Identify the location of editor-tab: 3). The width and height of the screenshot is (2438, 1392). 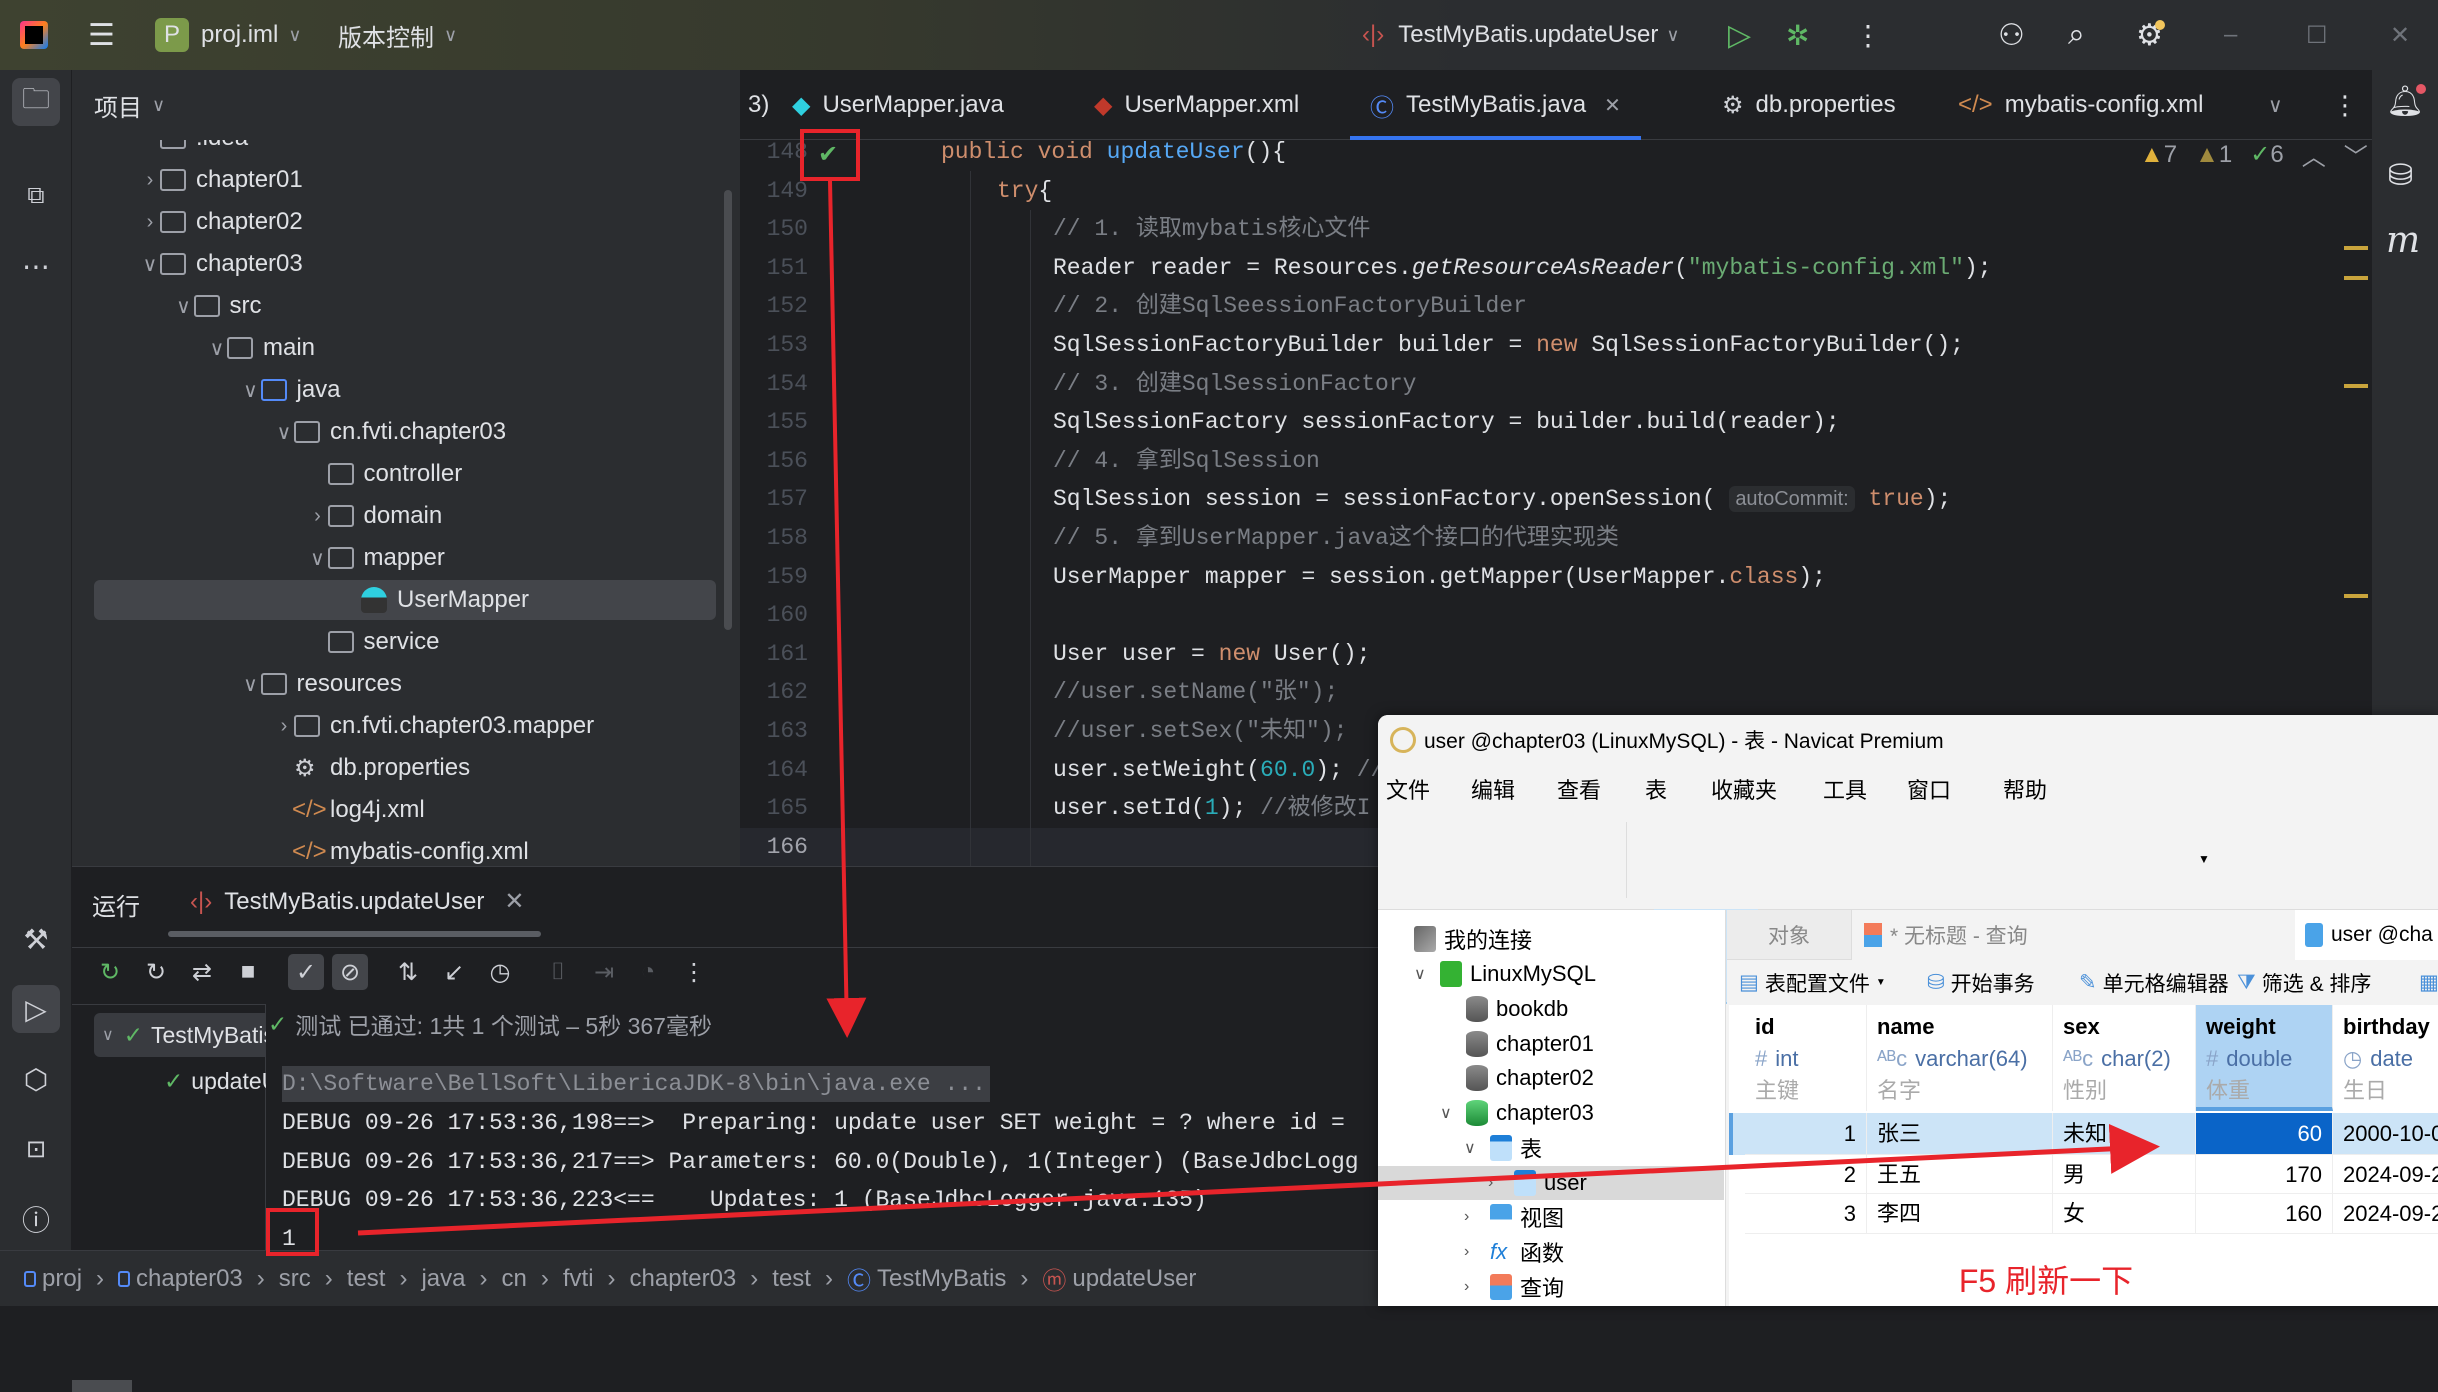
(758, 105).